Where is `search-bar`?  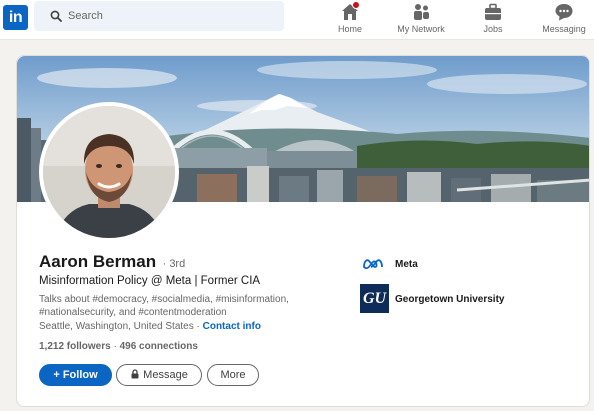 search-bar is located at coordinates (159, 16).